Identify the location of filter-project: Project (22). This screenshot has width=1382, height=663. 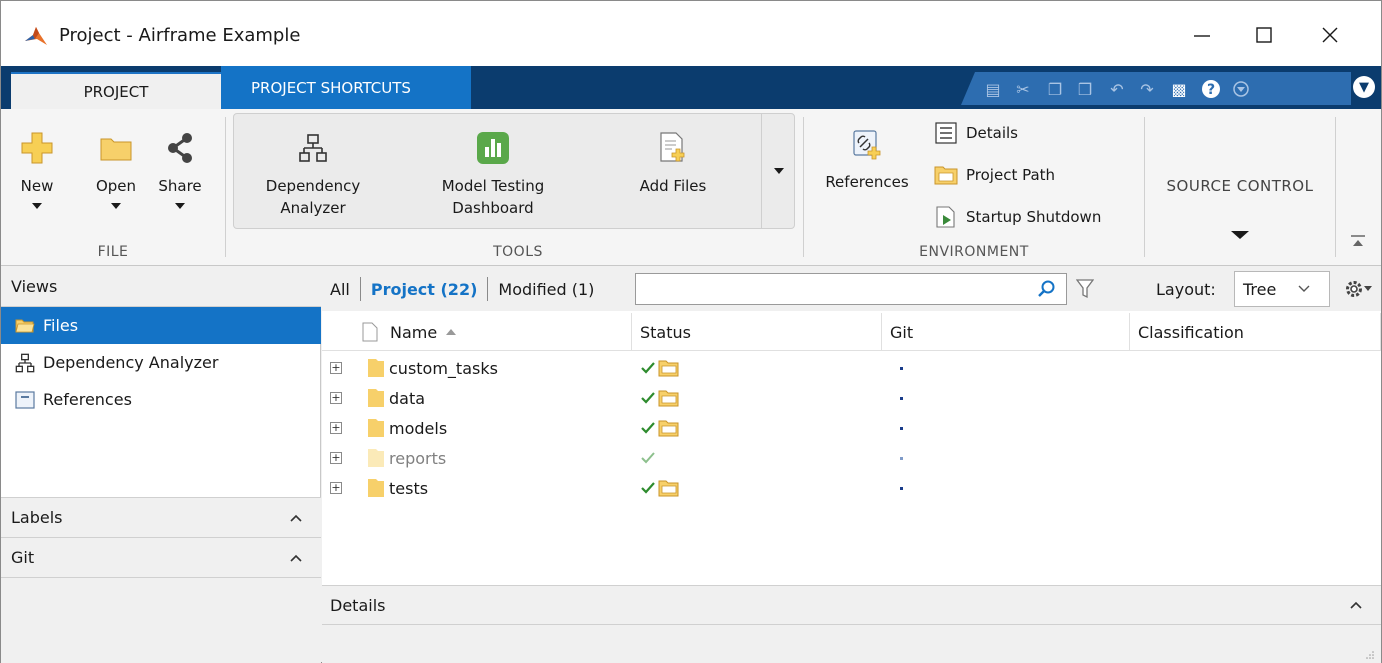
(424, 289).